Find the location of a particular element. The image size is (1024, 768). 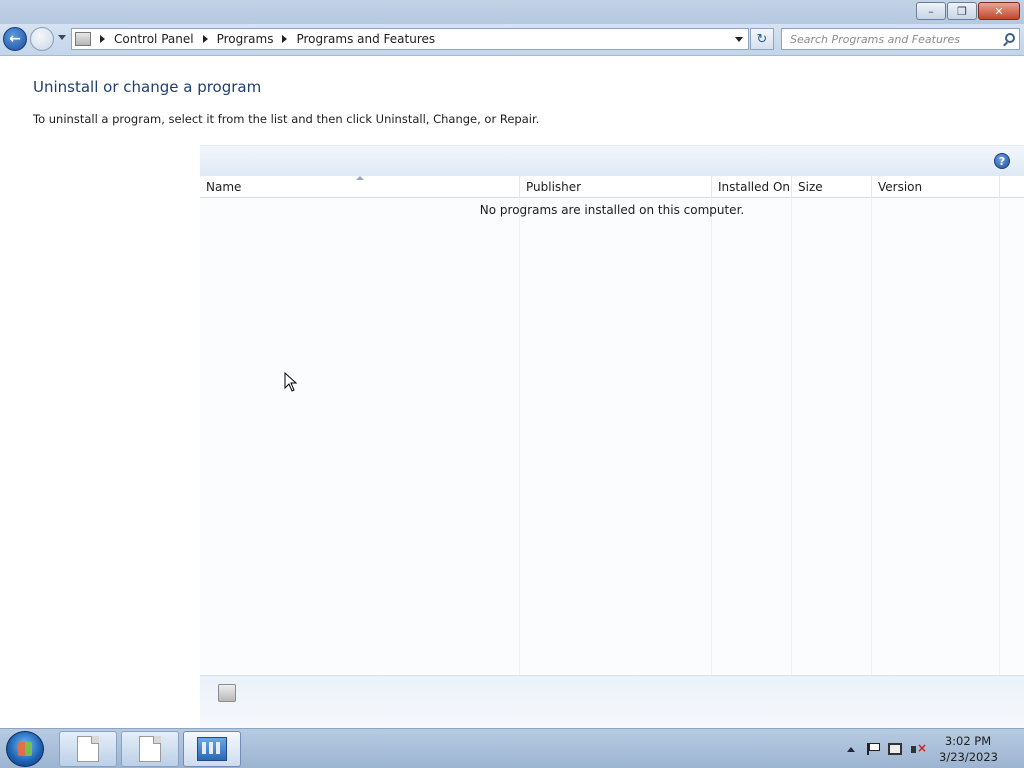

clock-time: 3:02 PM is located at coordinates (968, 741).